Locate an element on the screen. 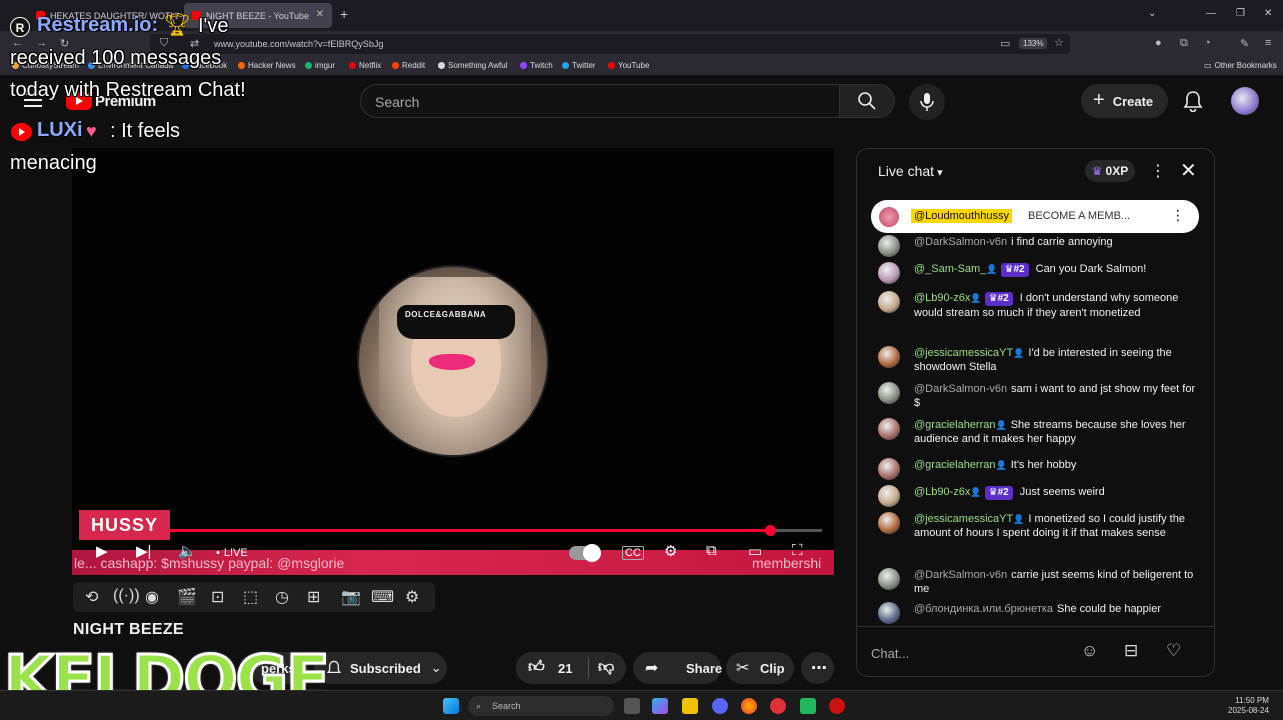 The height and width of the screenshot is (720, 1283). bookmark-twitch: Twitch is located at coordinates (536, 65).